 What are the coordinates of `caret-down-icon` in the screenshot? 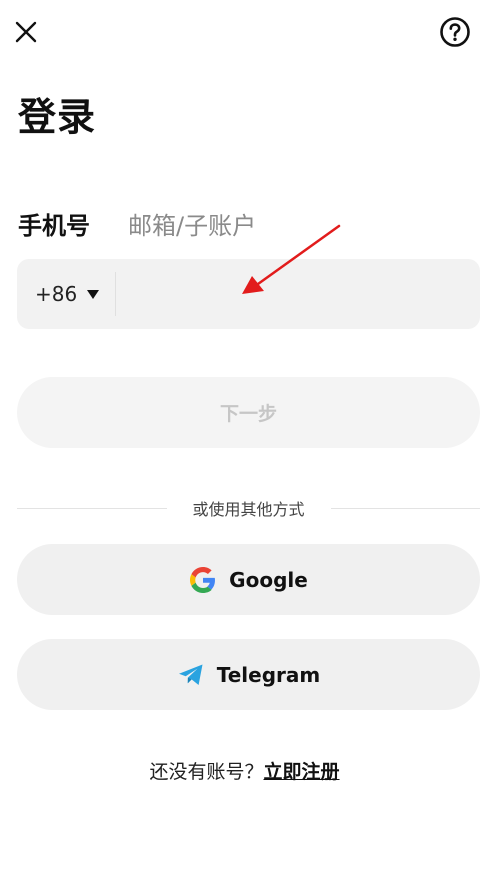 It's located at (93, 294).